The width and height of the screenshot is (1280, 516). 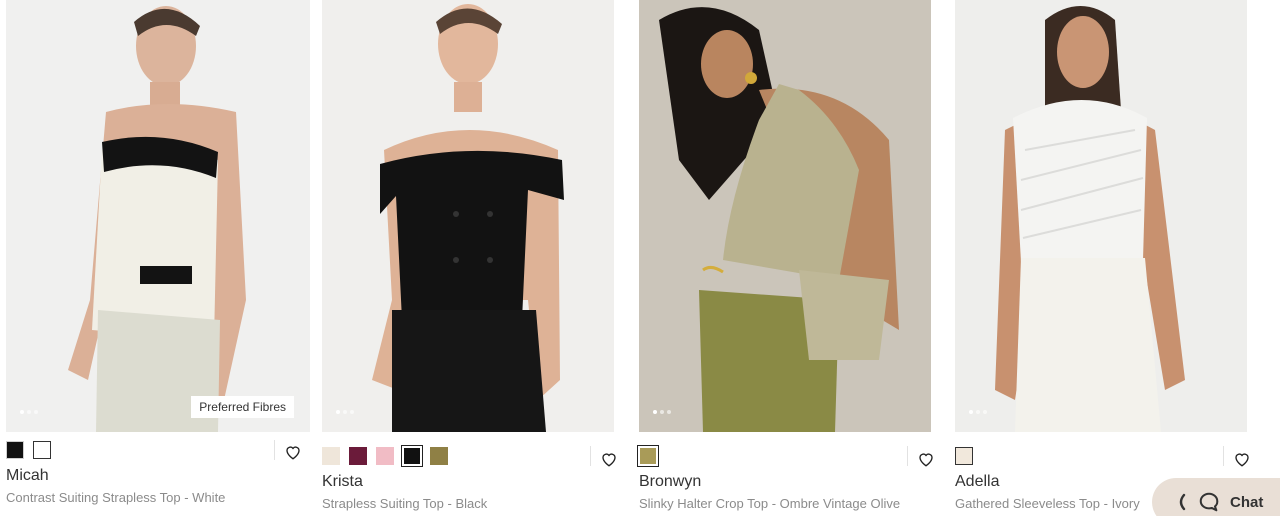 I want to click on chat-label: Chat, so click(x=1247, y=502).